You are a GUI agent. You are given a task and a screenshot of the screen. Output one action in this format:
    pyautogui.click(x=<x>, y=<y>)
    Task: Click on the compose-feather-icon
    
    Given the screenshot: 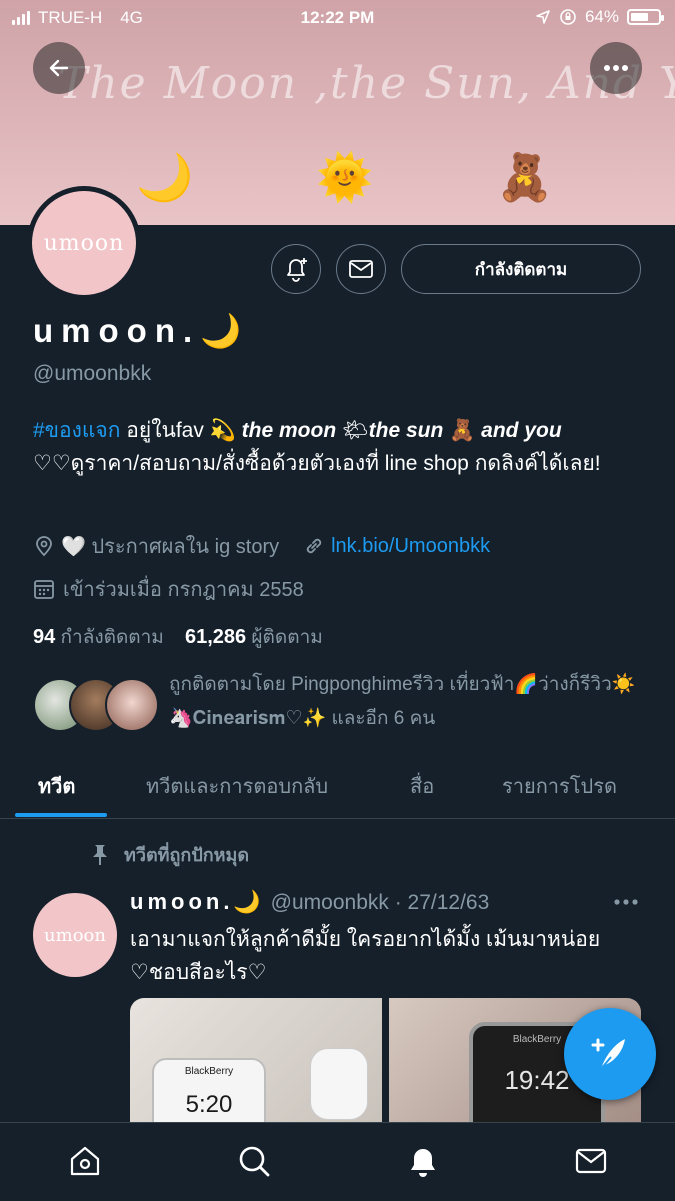 What is the action you would take?
    pyautogui.click(x=608, y=1054)
    